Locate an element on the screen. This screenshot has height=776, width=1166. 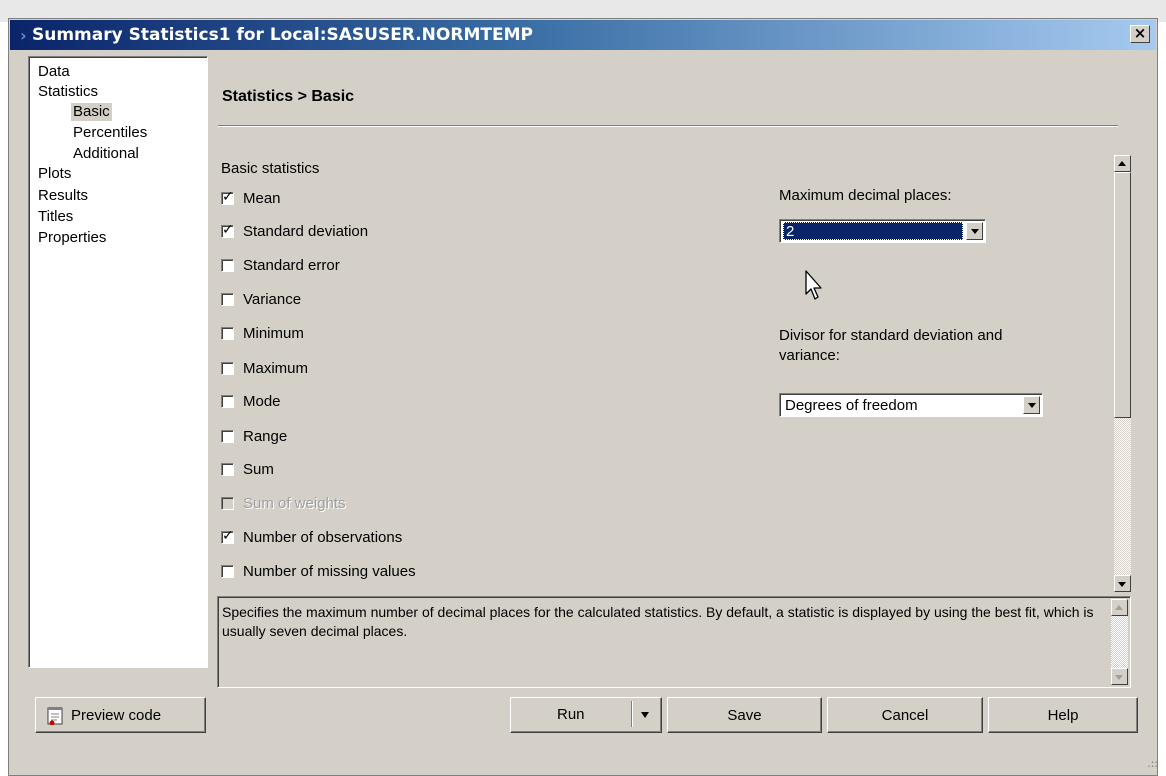
mouse-cursor-icon is located at coordinates (813, 285).